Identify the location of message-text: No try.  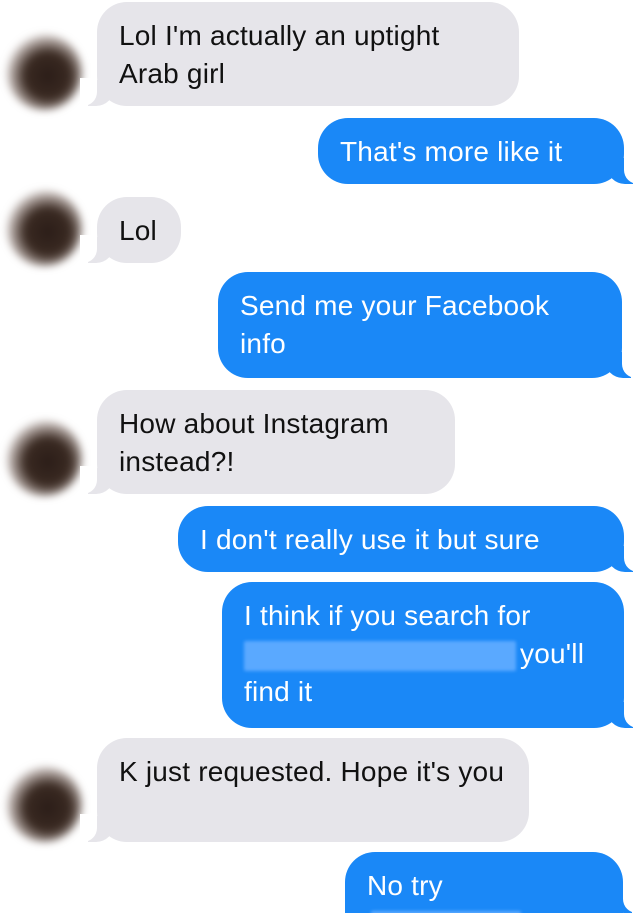
(405, 885).